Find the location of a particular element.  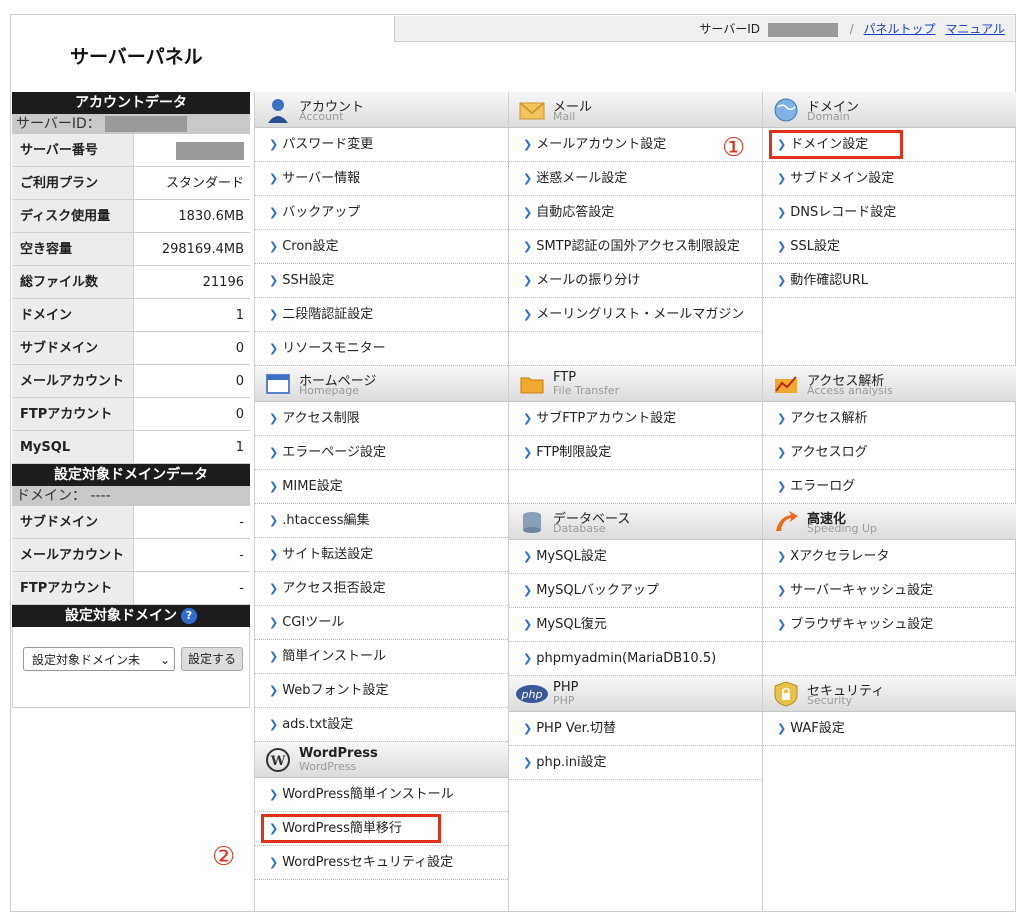

menu-item-wordpress: ❯ WordPress簡単移行 is located at coordinates (381, 829).